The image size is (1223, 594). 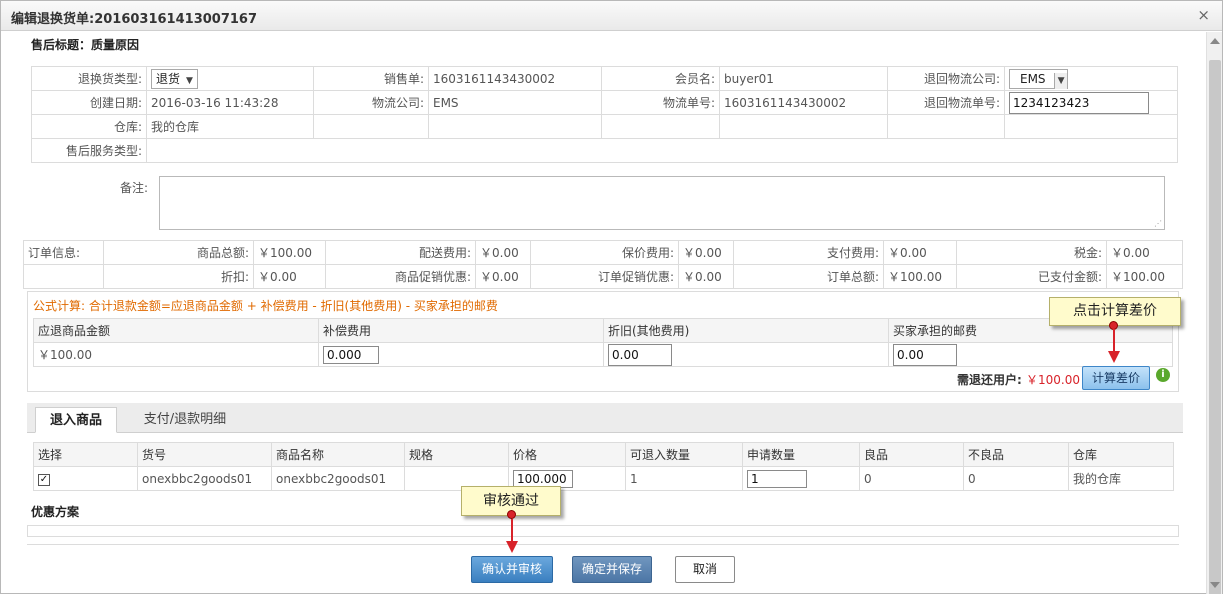 I want to click on sales-order-label: 销售单:, so click(x=371, y=78).